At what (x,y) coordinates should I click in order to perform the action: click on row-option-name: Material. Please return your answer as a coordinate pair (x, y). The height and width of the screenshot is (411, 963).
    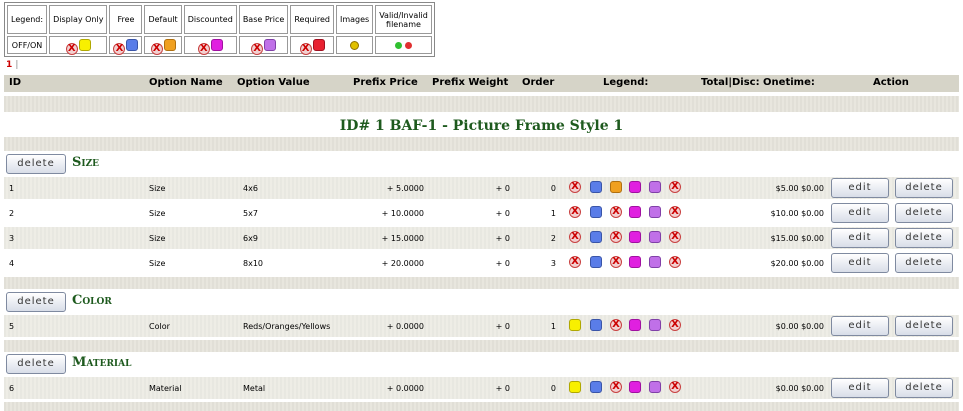
    Looking at the image, I should click on (165, 388).